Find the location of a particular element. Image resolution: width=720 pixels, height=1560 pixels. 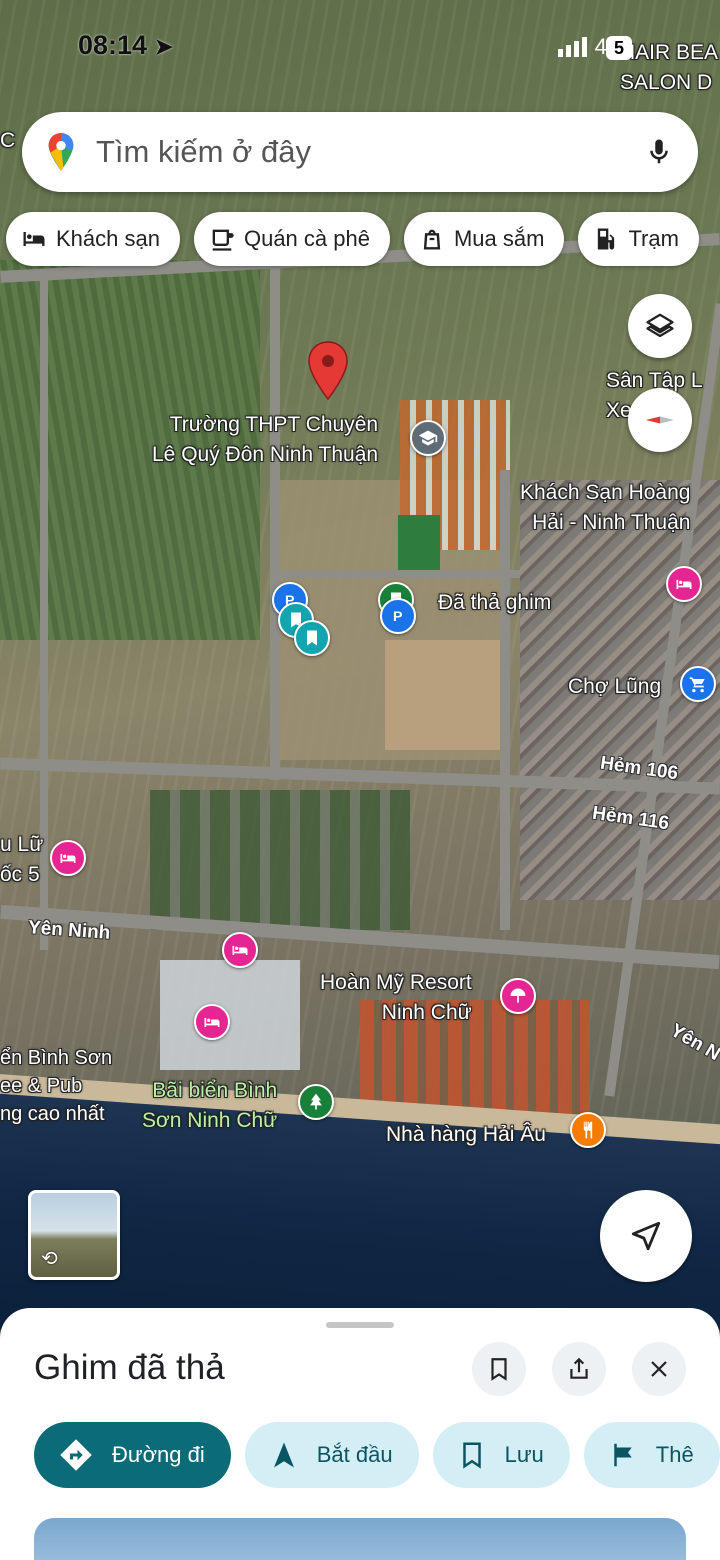

chip-hotels: Khách sạn is located at coordinates (93, 239).